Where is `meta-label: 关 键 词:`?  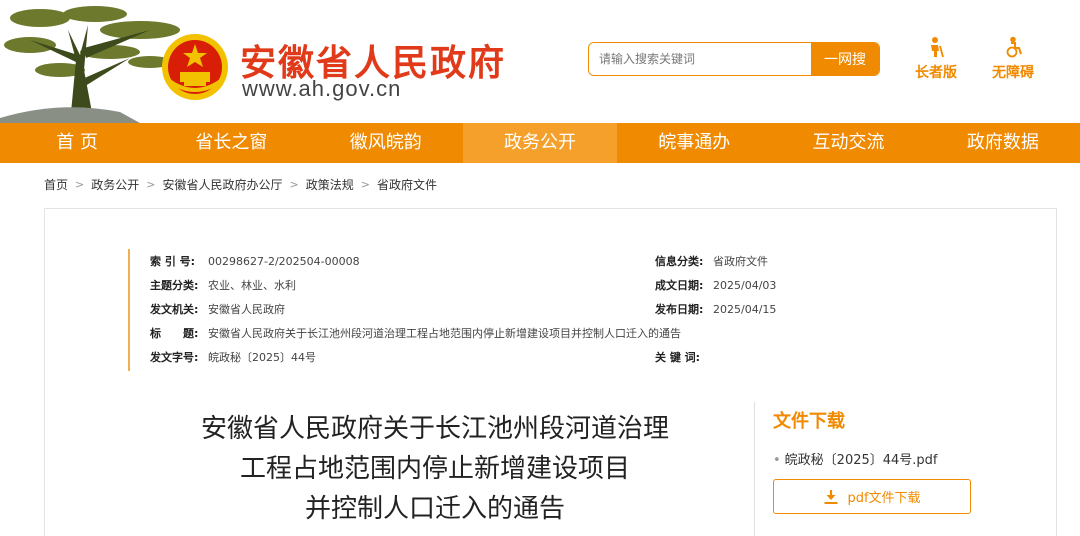 meta-label: 关 键 词: is located at coordinates (678, 357).